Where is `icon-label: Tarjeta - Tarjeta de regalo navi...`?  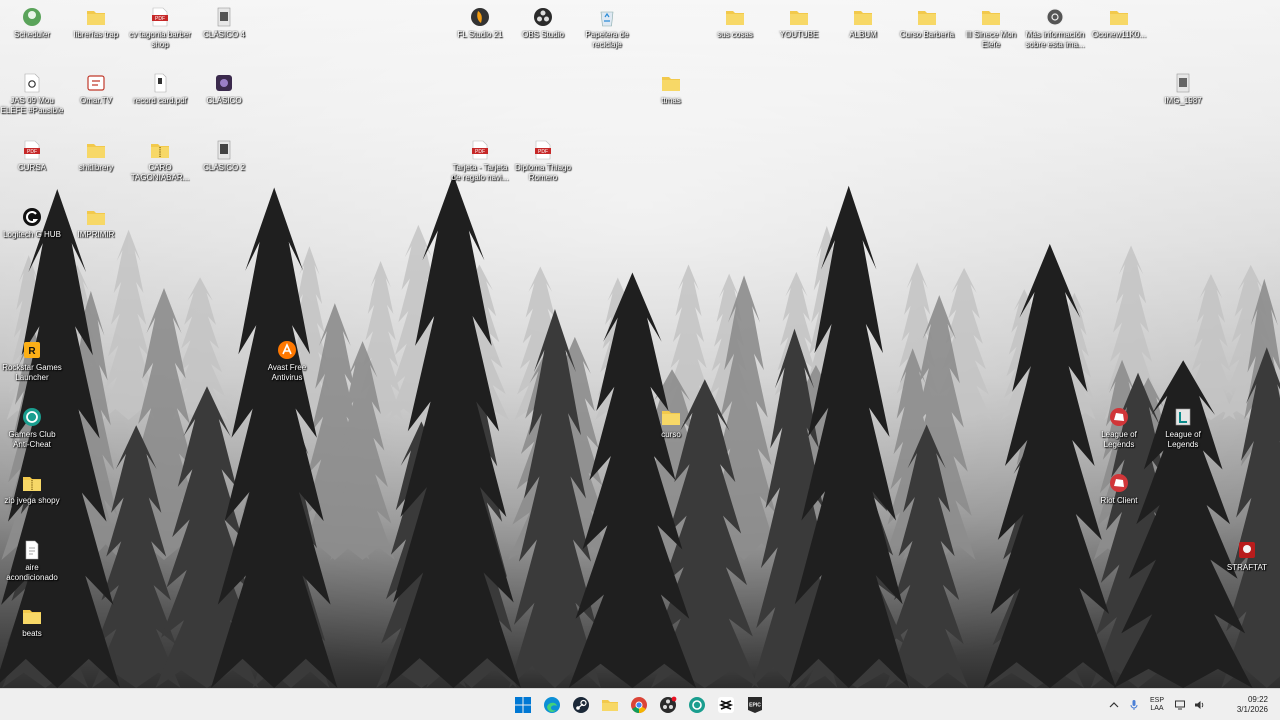 icon-label: Tarjeta - Tarjeta de regalo navi... is located at coordinates (480, 172).